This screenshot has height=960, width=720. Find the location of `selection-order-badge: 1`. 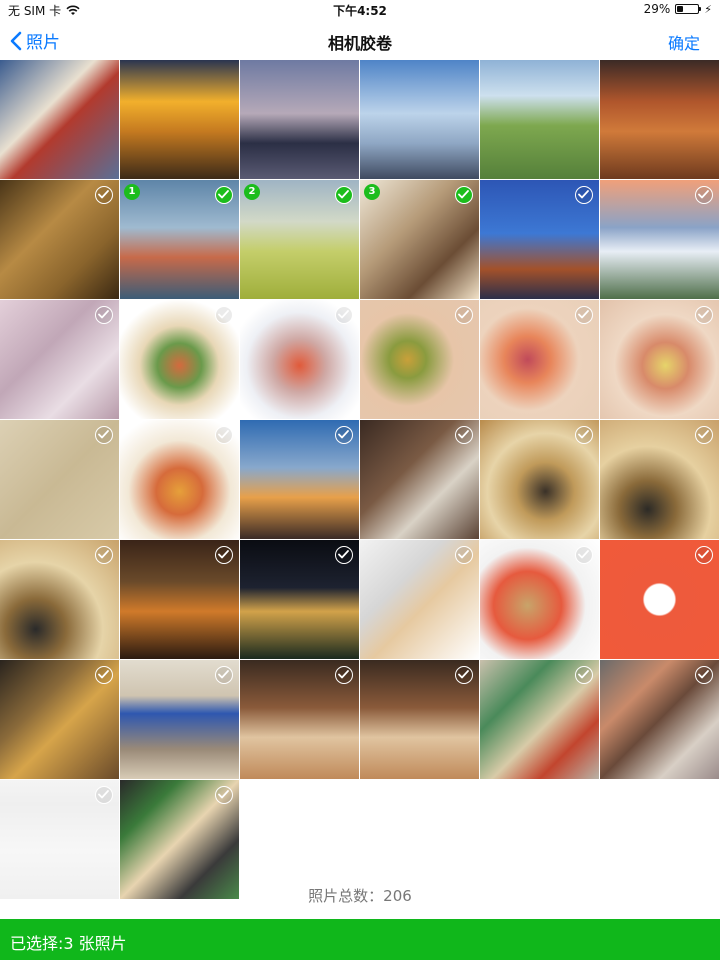

selection-order-badge: 1 is located at coordinates (132, 192).